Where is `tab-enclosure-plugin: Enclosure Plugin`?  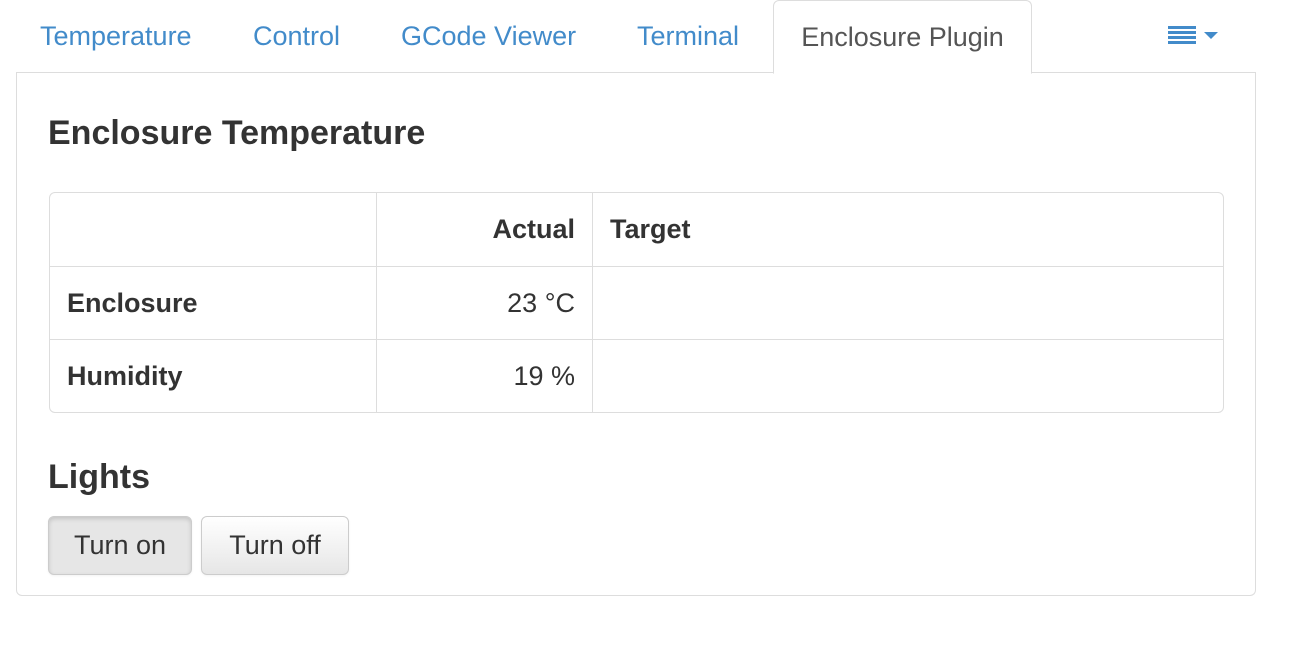 tab-enclosure-plugin: Enclosure Plugin is located at coordinates (902, 37).